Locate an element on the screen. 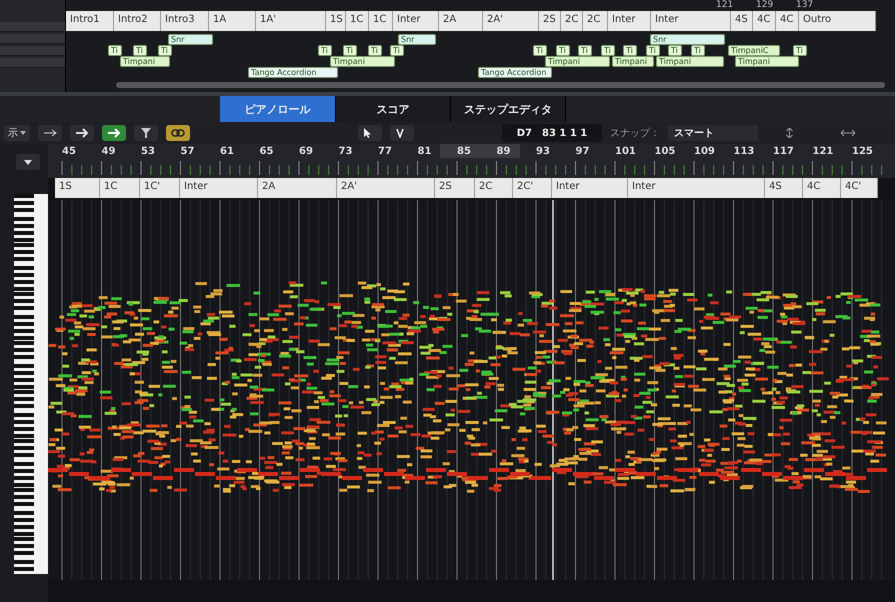  catch-button is located at coordinates (50, 133).